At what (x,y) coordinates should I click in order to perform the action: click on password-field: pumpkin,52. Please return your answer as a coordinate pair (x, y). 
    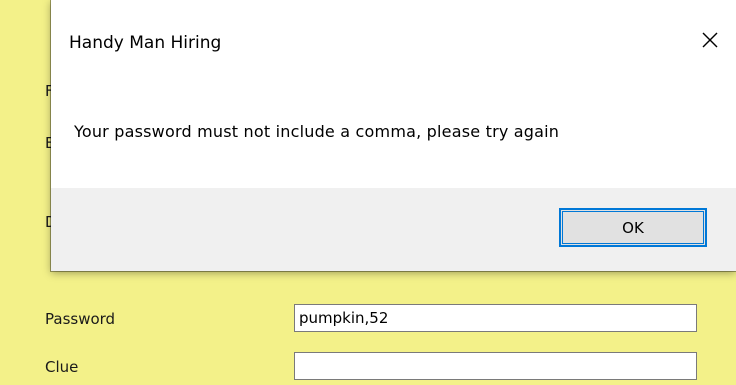
    Looking at the image, I should click on (495, 318).